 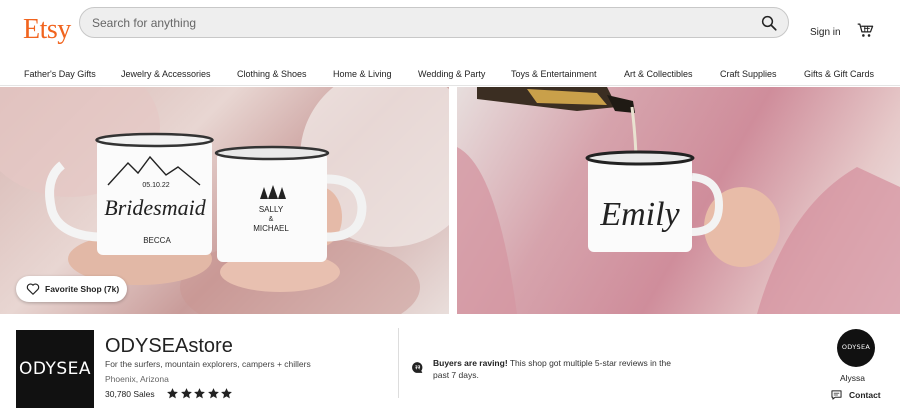 I want to click on divider, so click(x=398, y=363).